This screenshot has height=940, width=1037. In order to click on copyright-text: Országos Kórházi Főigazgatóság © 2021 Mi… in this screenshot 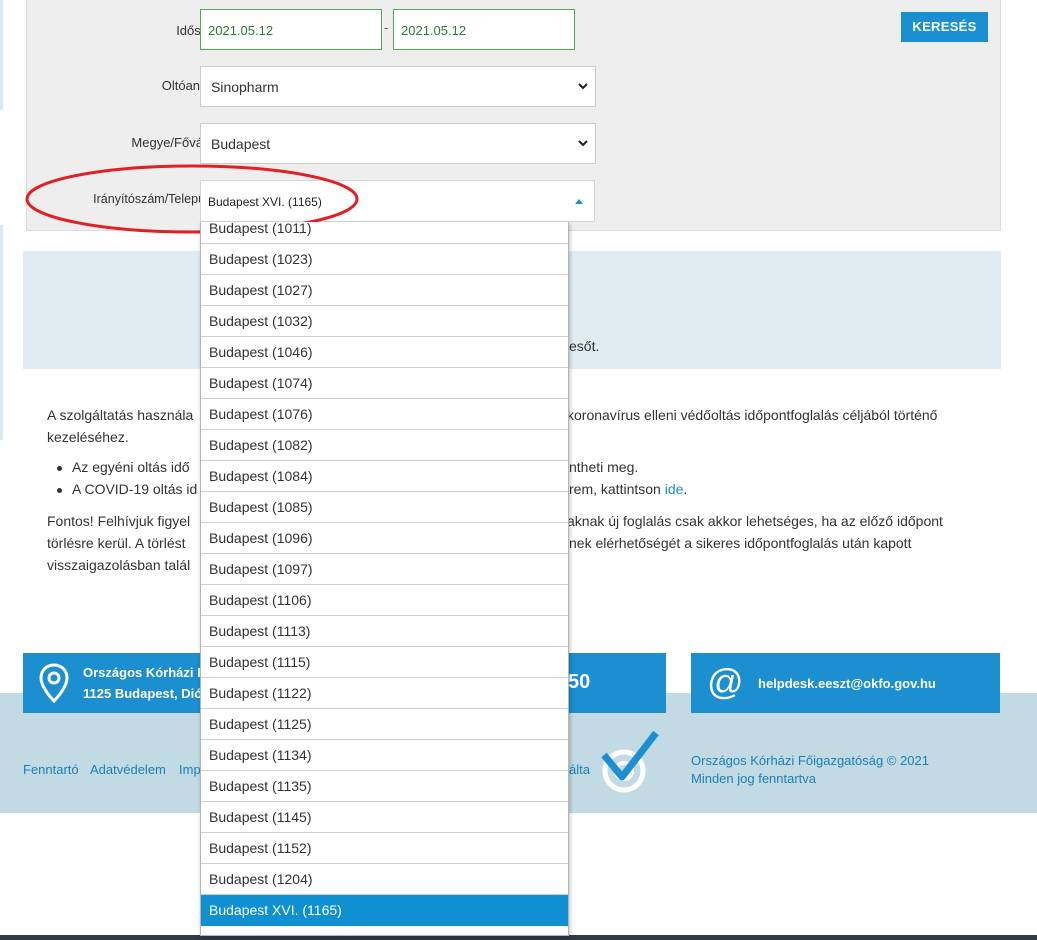, I will do `click(810, 770)`.